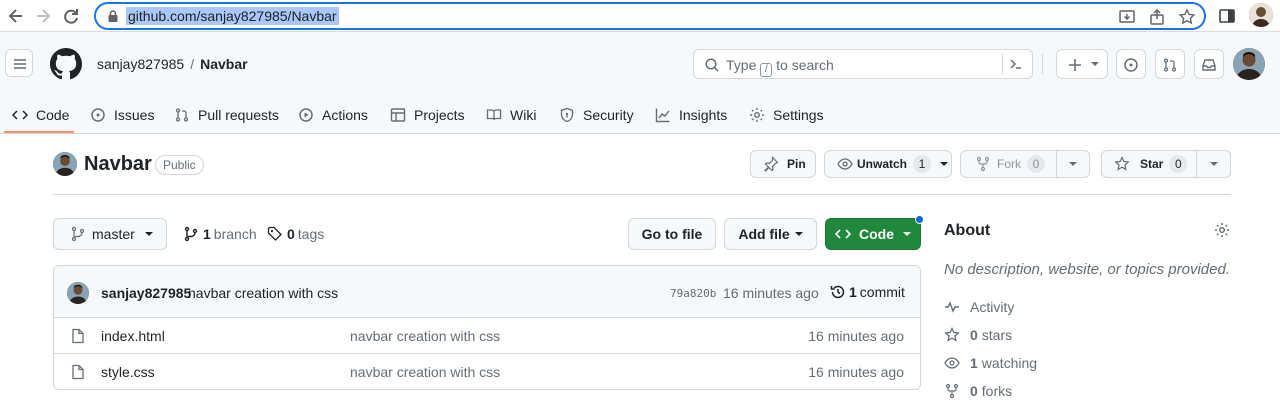  I want to click on tab-label: Code, so click(53, 115).